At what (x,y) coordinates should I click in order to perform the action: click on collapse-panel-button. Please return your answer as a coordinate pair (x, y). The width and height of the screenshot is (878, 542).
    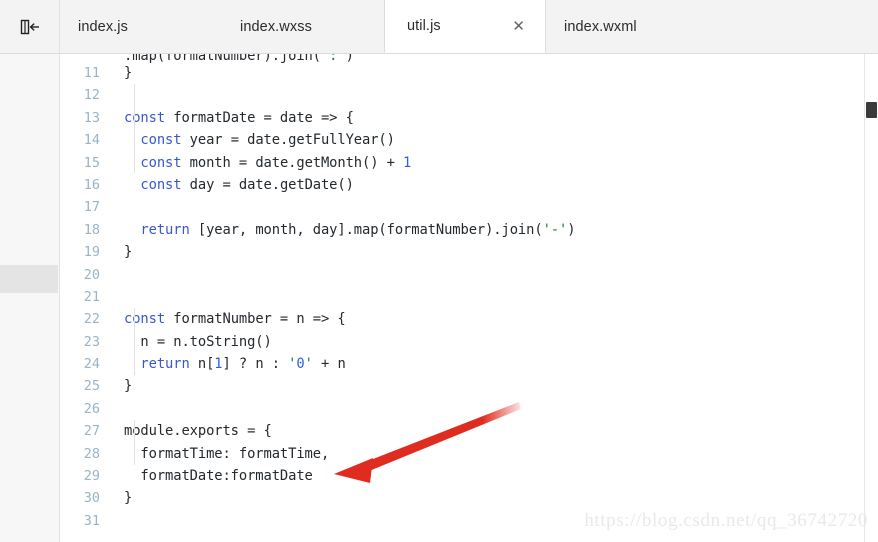
    Looking at the image, I should click on (30, 26).